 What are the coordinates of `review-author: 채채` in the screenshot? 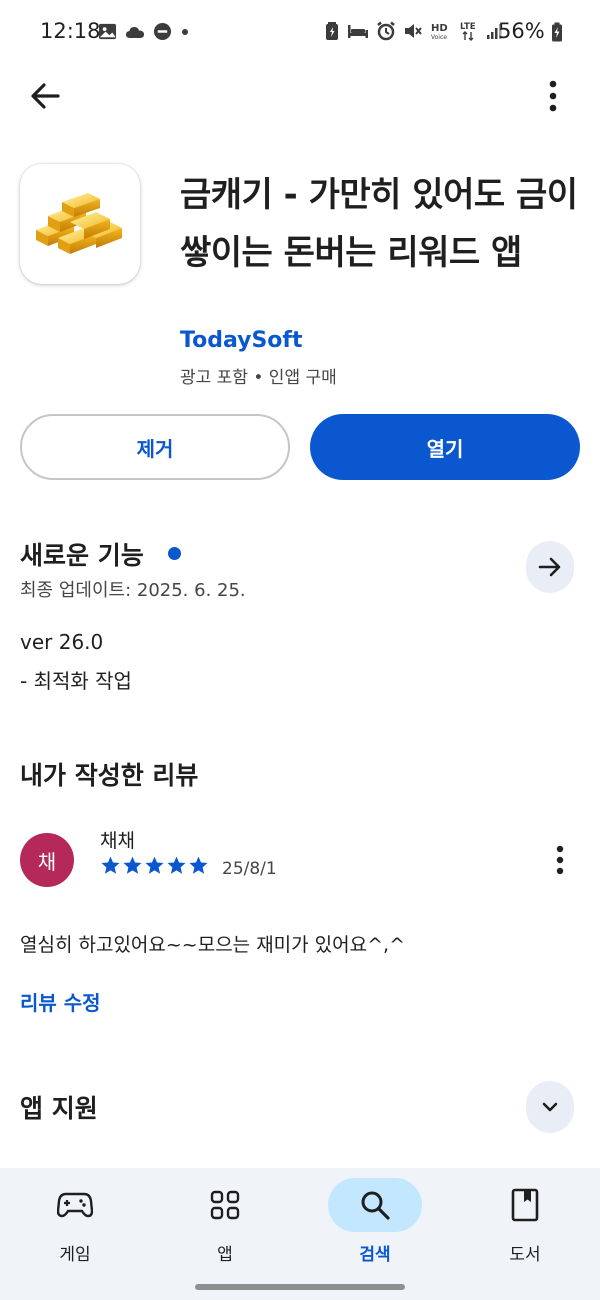 It's located at (117, 841).